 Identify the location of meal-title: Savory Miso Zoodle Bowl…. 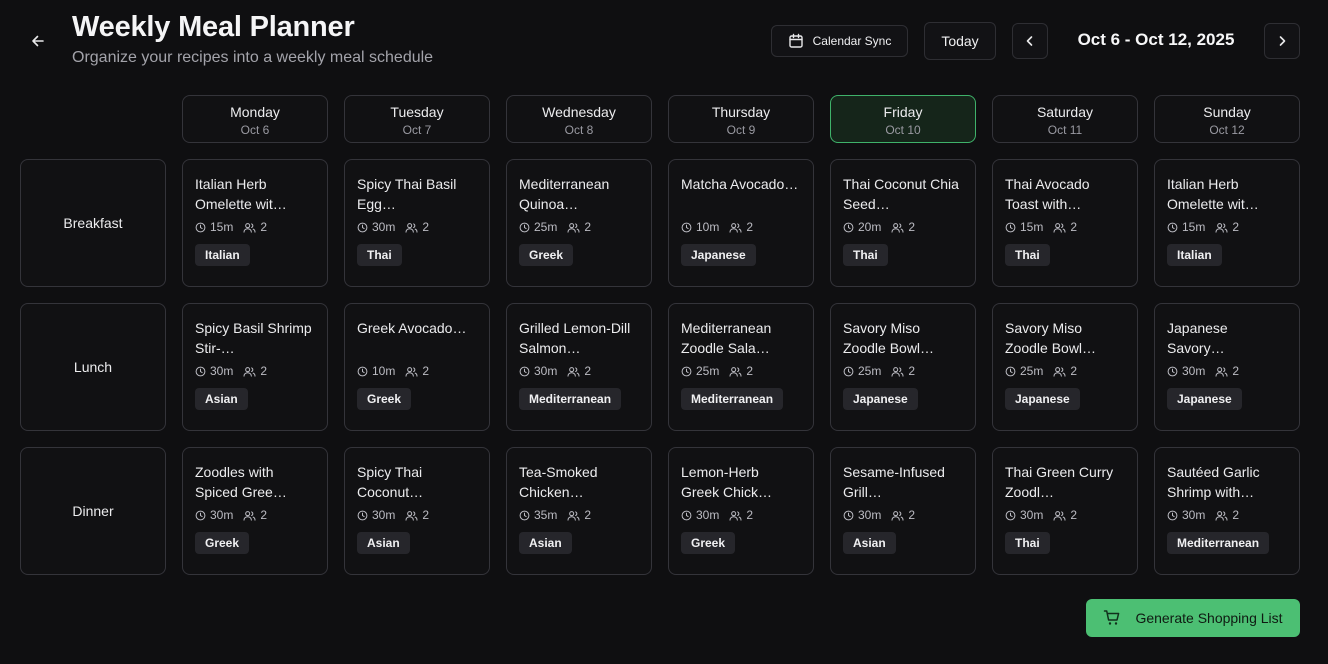
(1051, 338).